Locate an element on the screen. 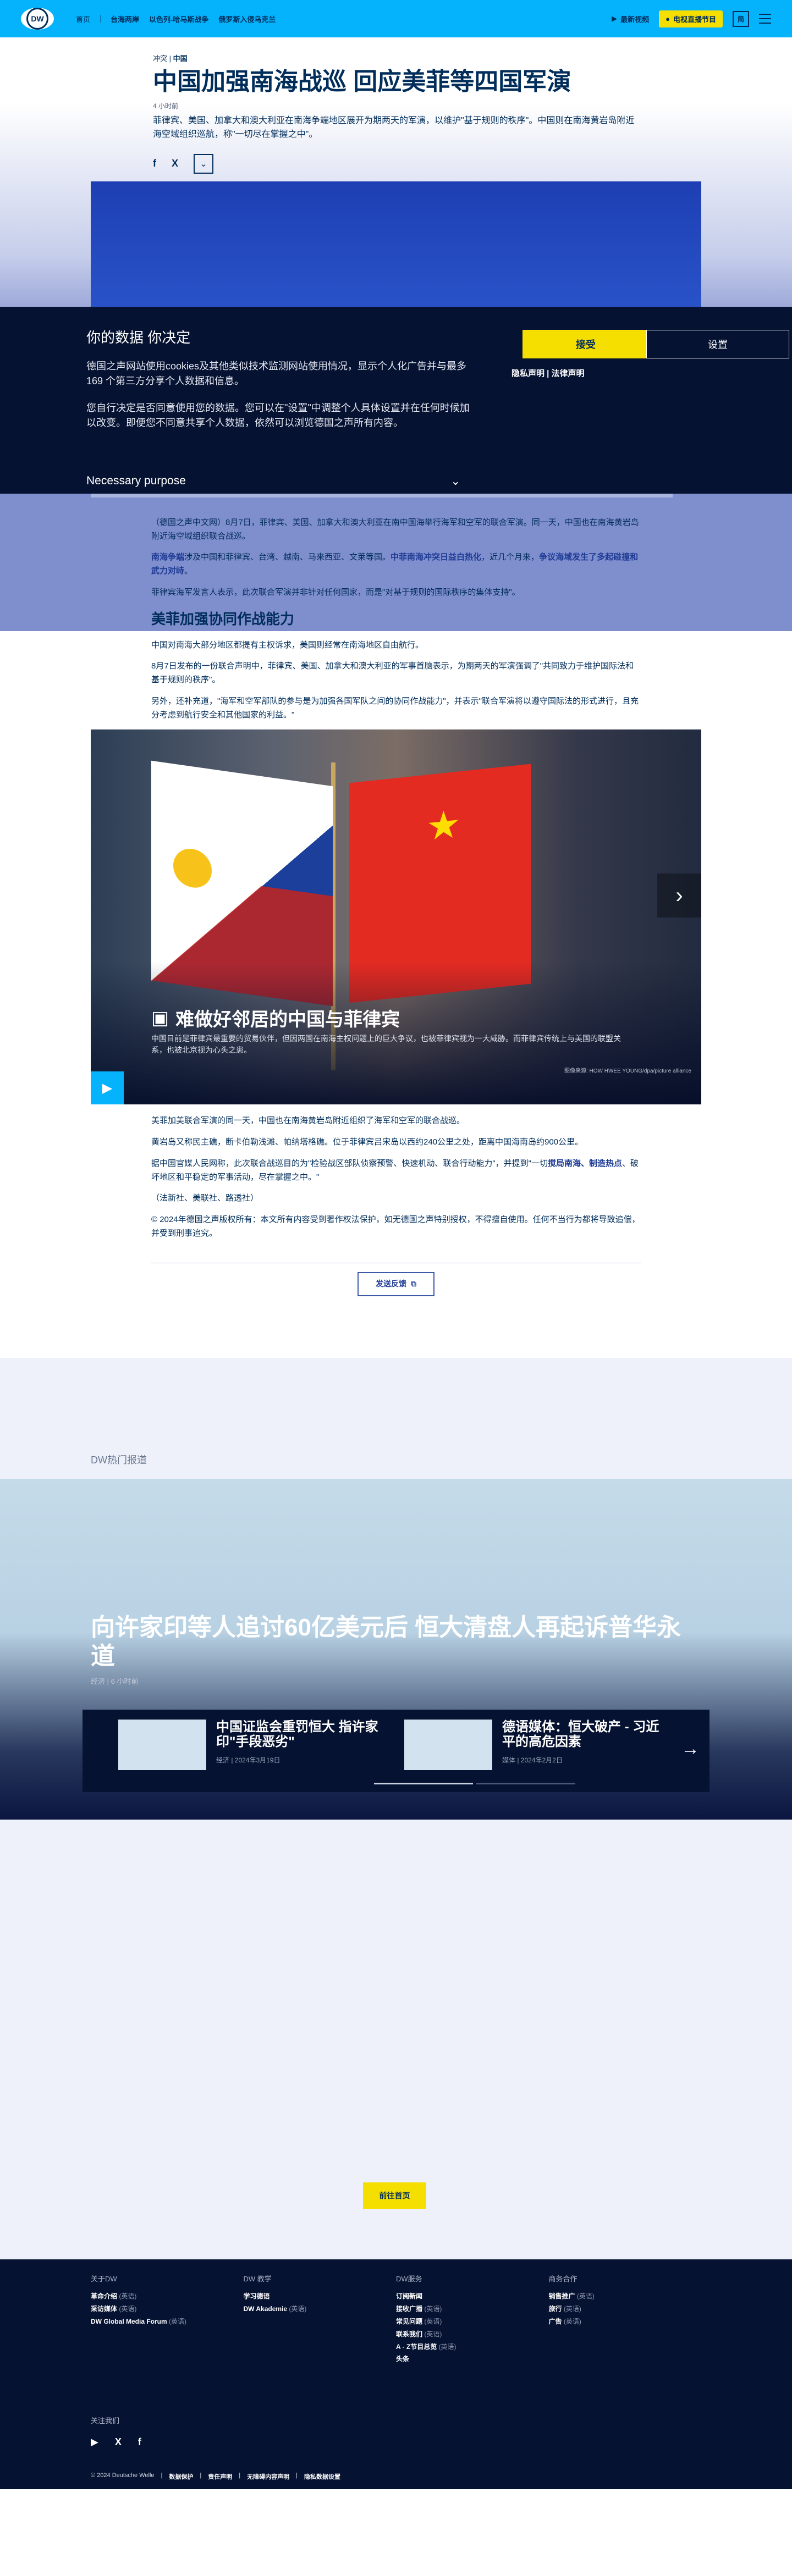 The width and height of the screenshot is (792, 2576). footer-col-title: 关于DW is located at coordinates (104, 2278).